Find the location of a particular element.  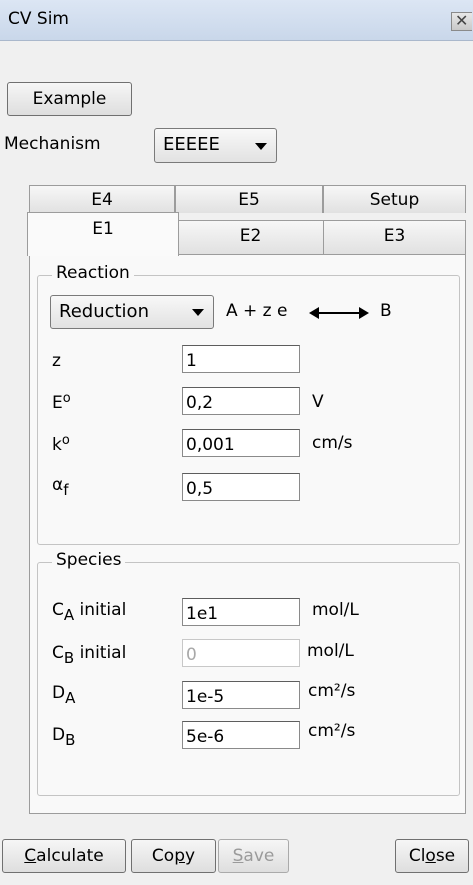

ca-initial-label: CA initial is located at coordinates (89, 612).